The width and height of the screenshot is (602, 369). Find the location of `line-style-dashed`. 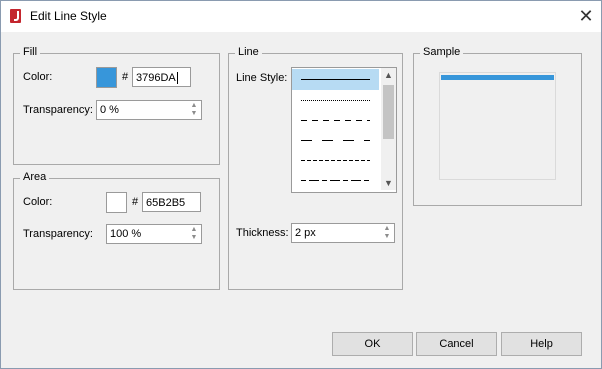

line-style-dashed is located at coordinates (335, 120).